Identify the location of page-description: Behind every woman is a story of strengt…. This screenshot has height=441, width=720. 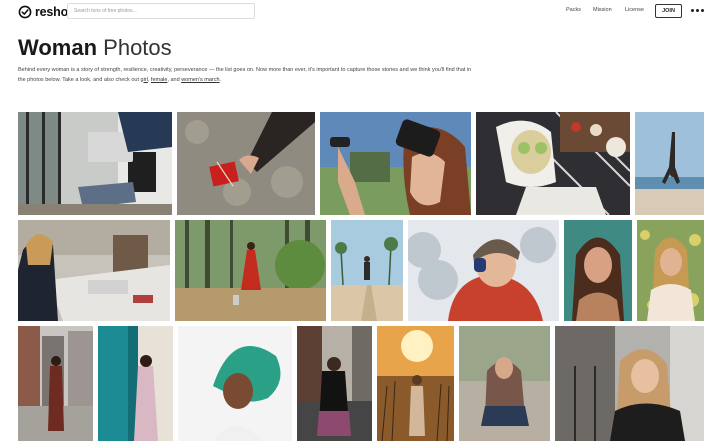
(248, 75).